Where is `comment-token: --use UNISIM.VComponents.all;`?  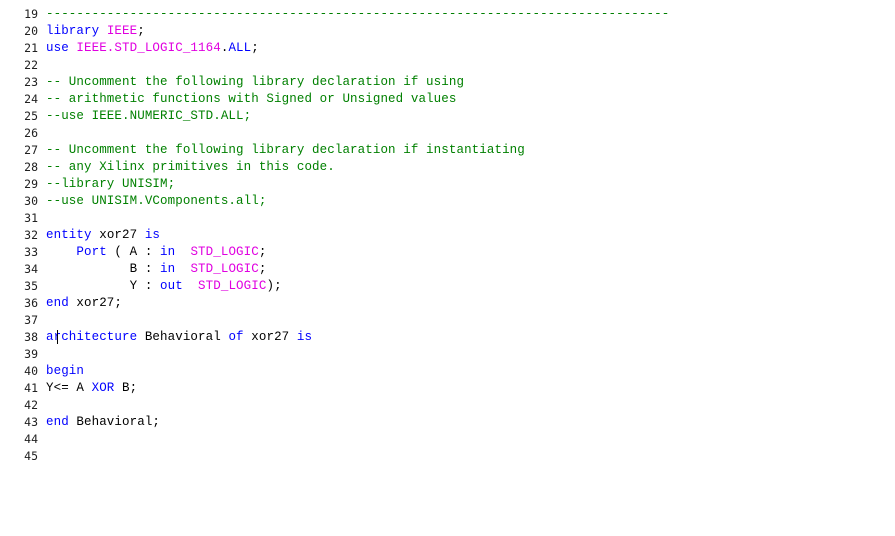 comment-token: --use UNISIM.VComponents.all; is located at coordinates (156, 201).